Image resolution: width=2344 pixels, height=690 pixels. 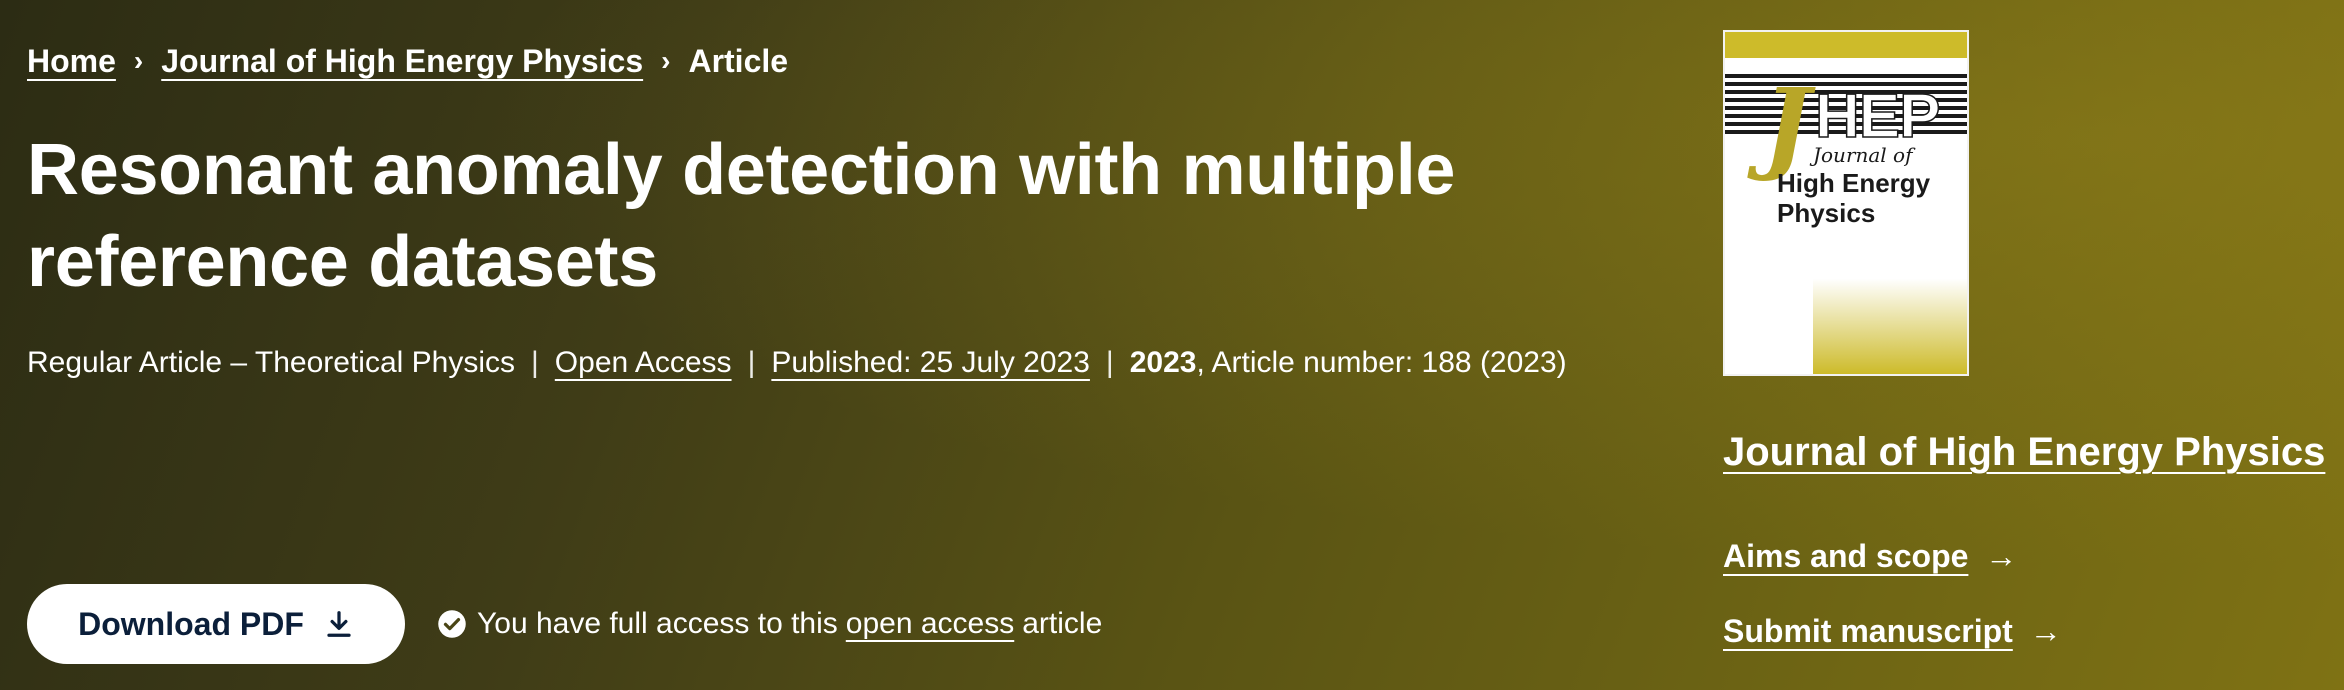 What do you see at coordinates (1062, 623) in the screenshot?
I see `access-text-suffix: article` at bounding box center [1062, 623].